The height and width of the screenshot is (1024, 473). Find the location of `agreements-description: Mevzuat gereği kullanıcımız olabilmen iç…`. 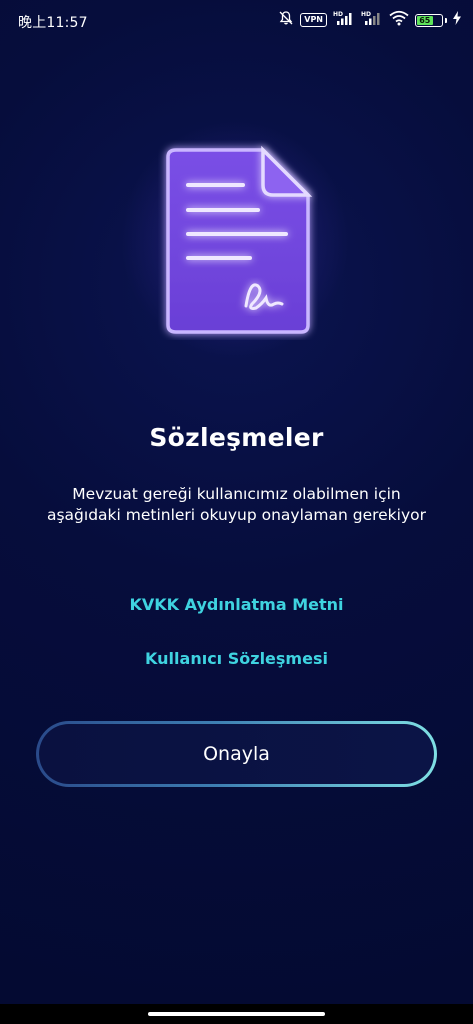

agreements-description: Mevzuat gereği kullanıcımız olabilmen iç… is located at coordinates (236, 504).